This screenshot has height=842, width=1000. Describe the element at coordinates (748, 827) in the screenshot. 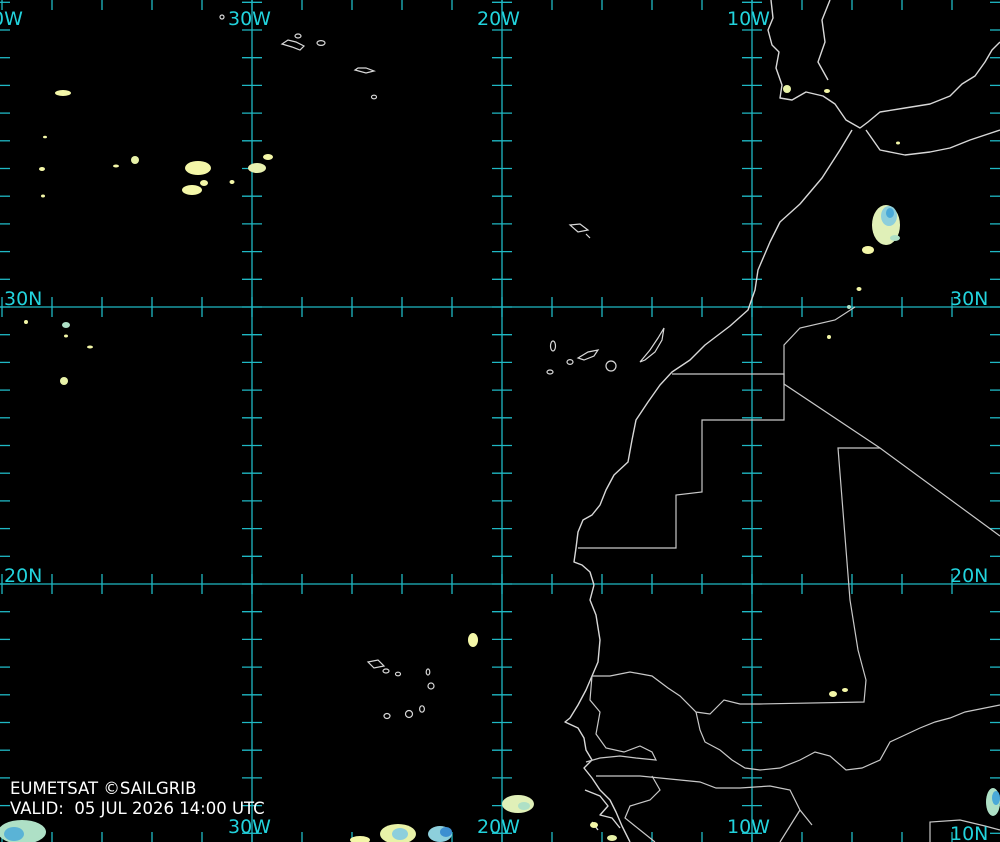

I see `lon-label-bottom-3: 10W` at that location.